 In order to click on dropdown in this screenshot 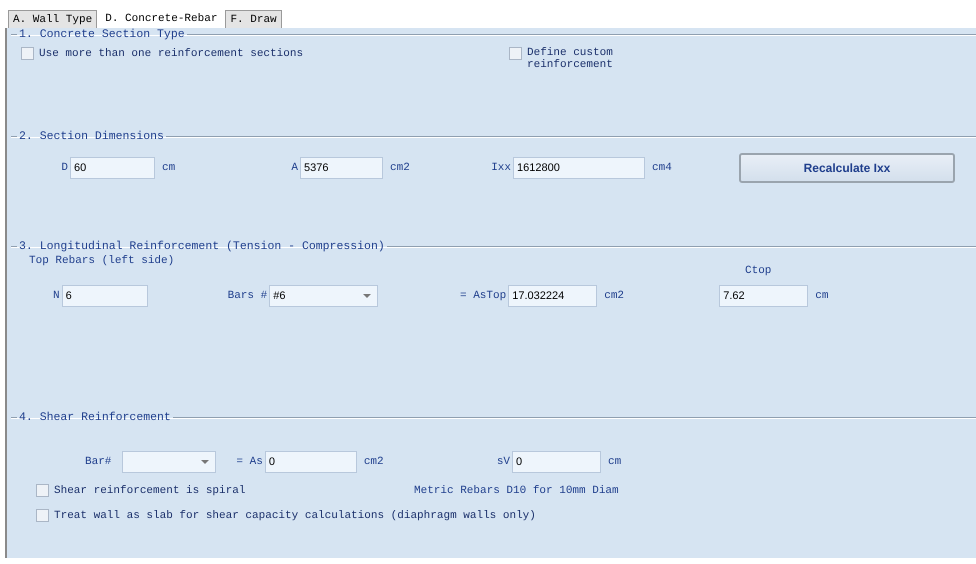, I will do `click(169, 462)`.